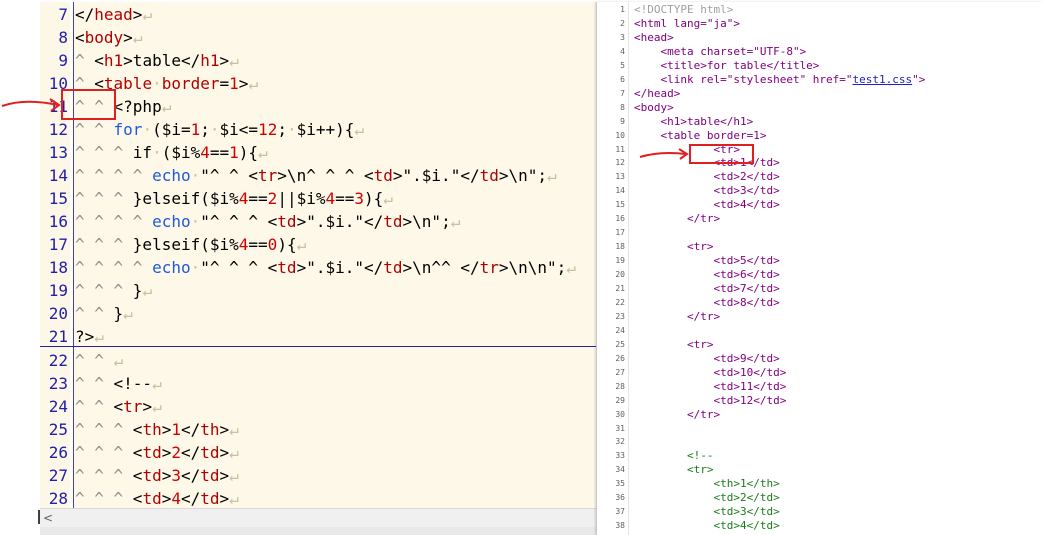 The width and height of the screenshot is (1043, 535). What do you see at coordinates (819, 373) in the screenshot?
I see `output-line: 27 <td>10</td>` at bounding box center [819, 373].